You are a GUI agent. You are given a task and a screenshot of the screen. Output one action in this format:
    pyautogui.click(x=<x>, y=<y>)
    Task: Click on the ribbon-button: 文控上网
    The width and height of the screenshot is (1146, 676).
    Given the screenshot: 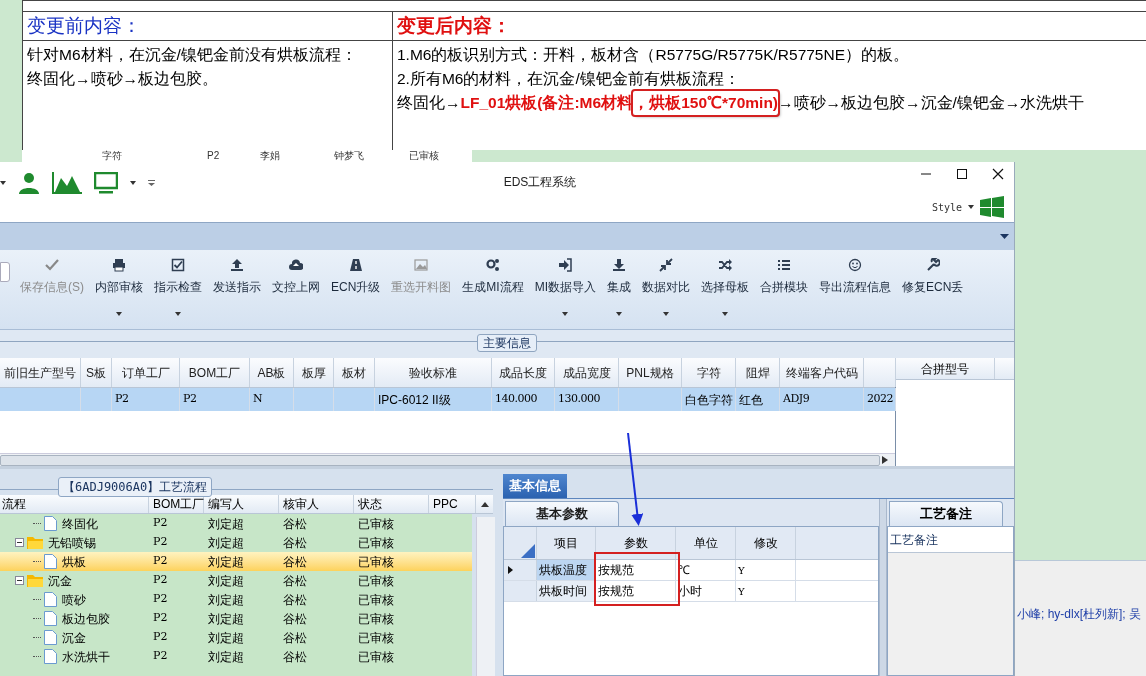 What is the action you would take?
    pyautogui.click(x=296, y=292)
    